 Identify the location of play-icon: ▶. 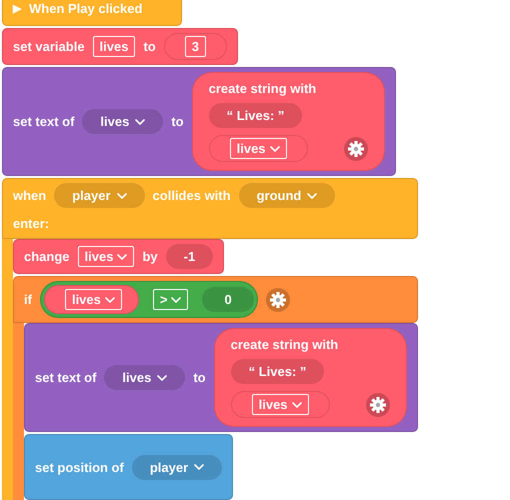
(17, 8).